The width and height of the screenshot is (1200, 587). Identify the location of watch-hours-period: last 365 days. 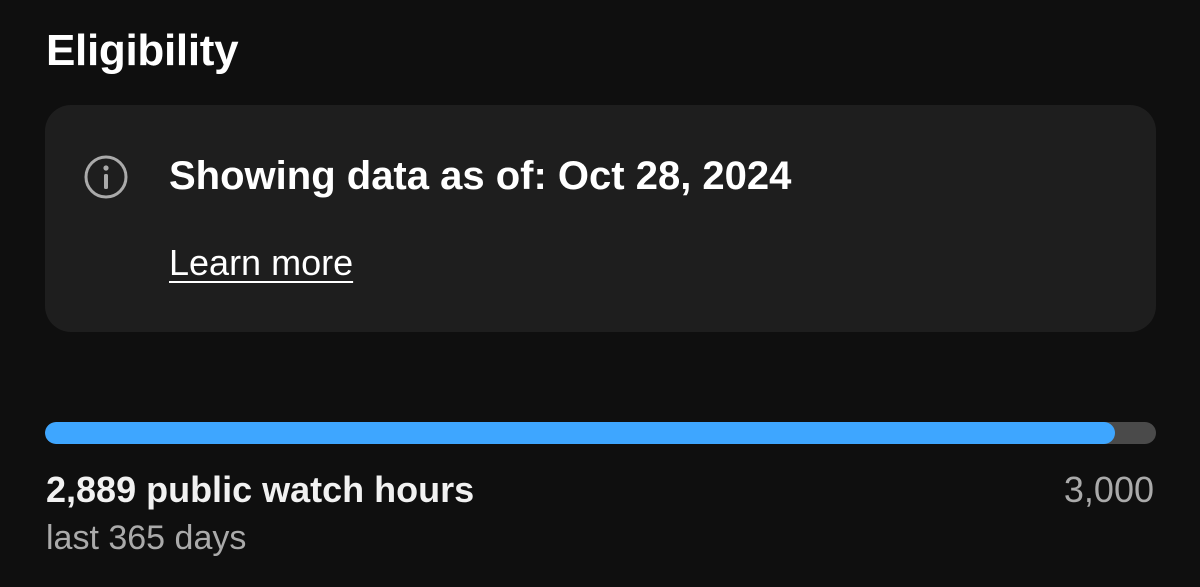
(146, 538).